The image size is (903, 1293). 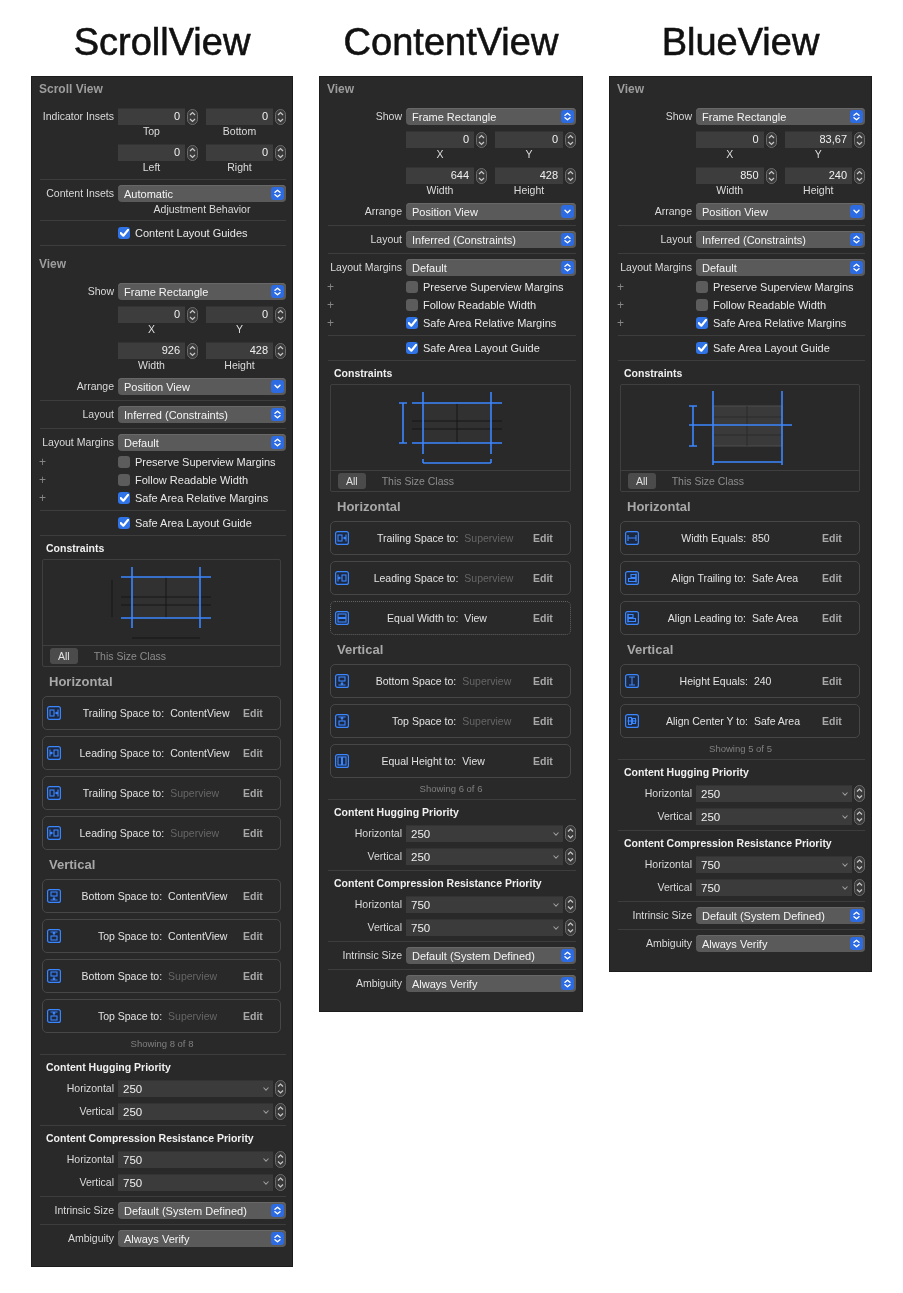 I want to click on constraint-card: Height Equals: 240 Edit, so click(x=740, y=681).